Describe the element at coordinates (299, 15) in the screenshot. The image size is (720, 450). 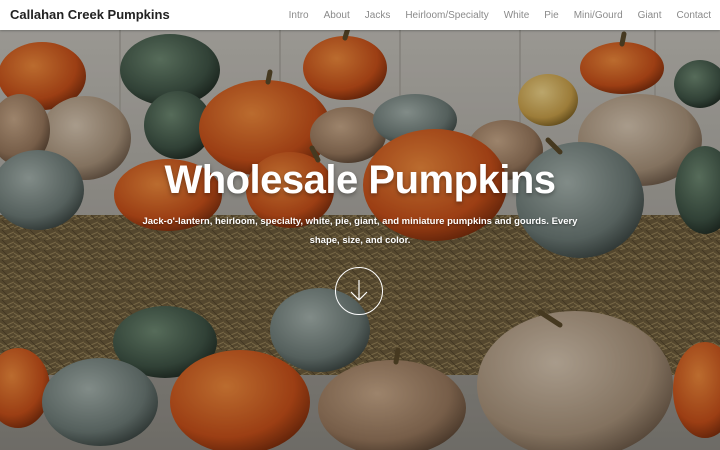
I see `nav-link-intro: Intro` at that location.